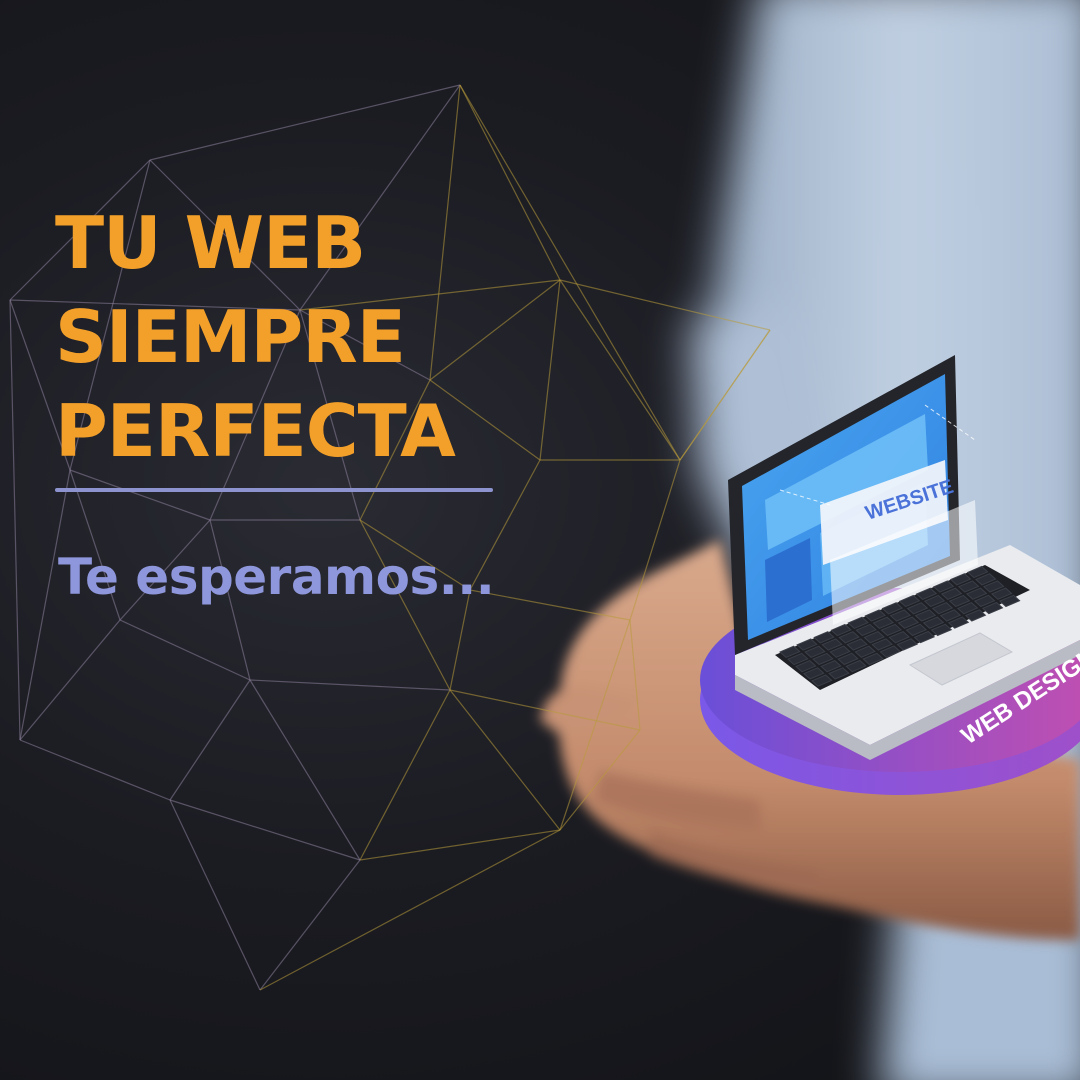 The image size is (1080, 1080). What do you see at coordinates (210, 243) in the screenshot?
I see `headline-line-1: TU WEB` at bounding box center [210, 243].